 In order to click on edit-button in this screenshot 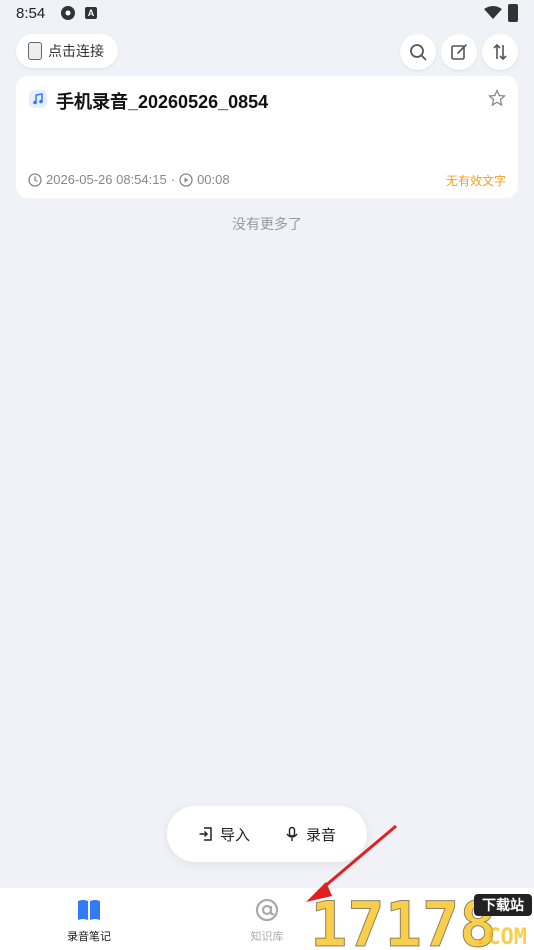, I will do `click(459, 52)`.